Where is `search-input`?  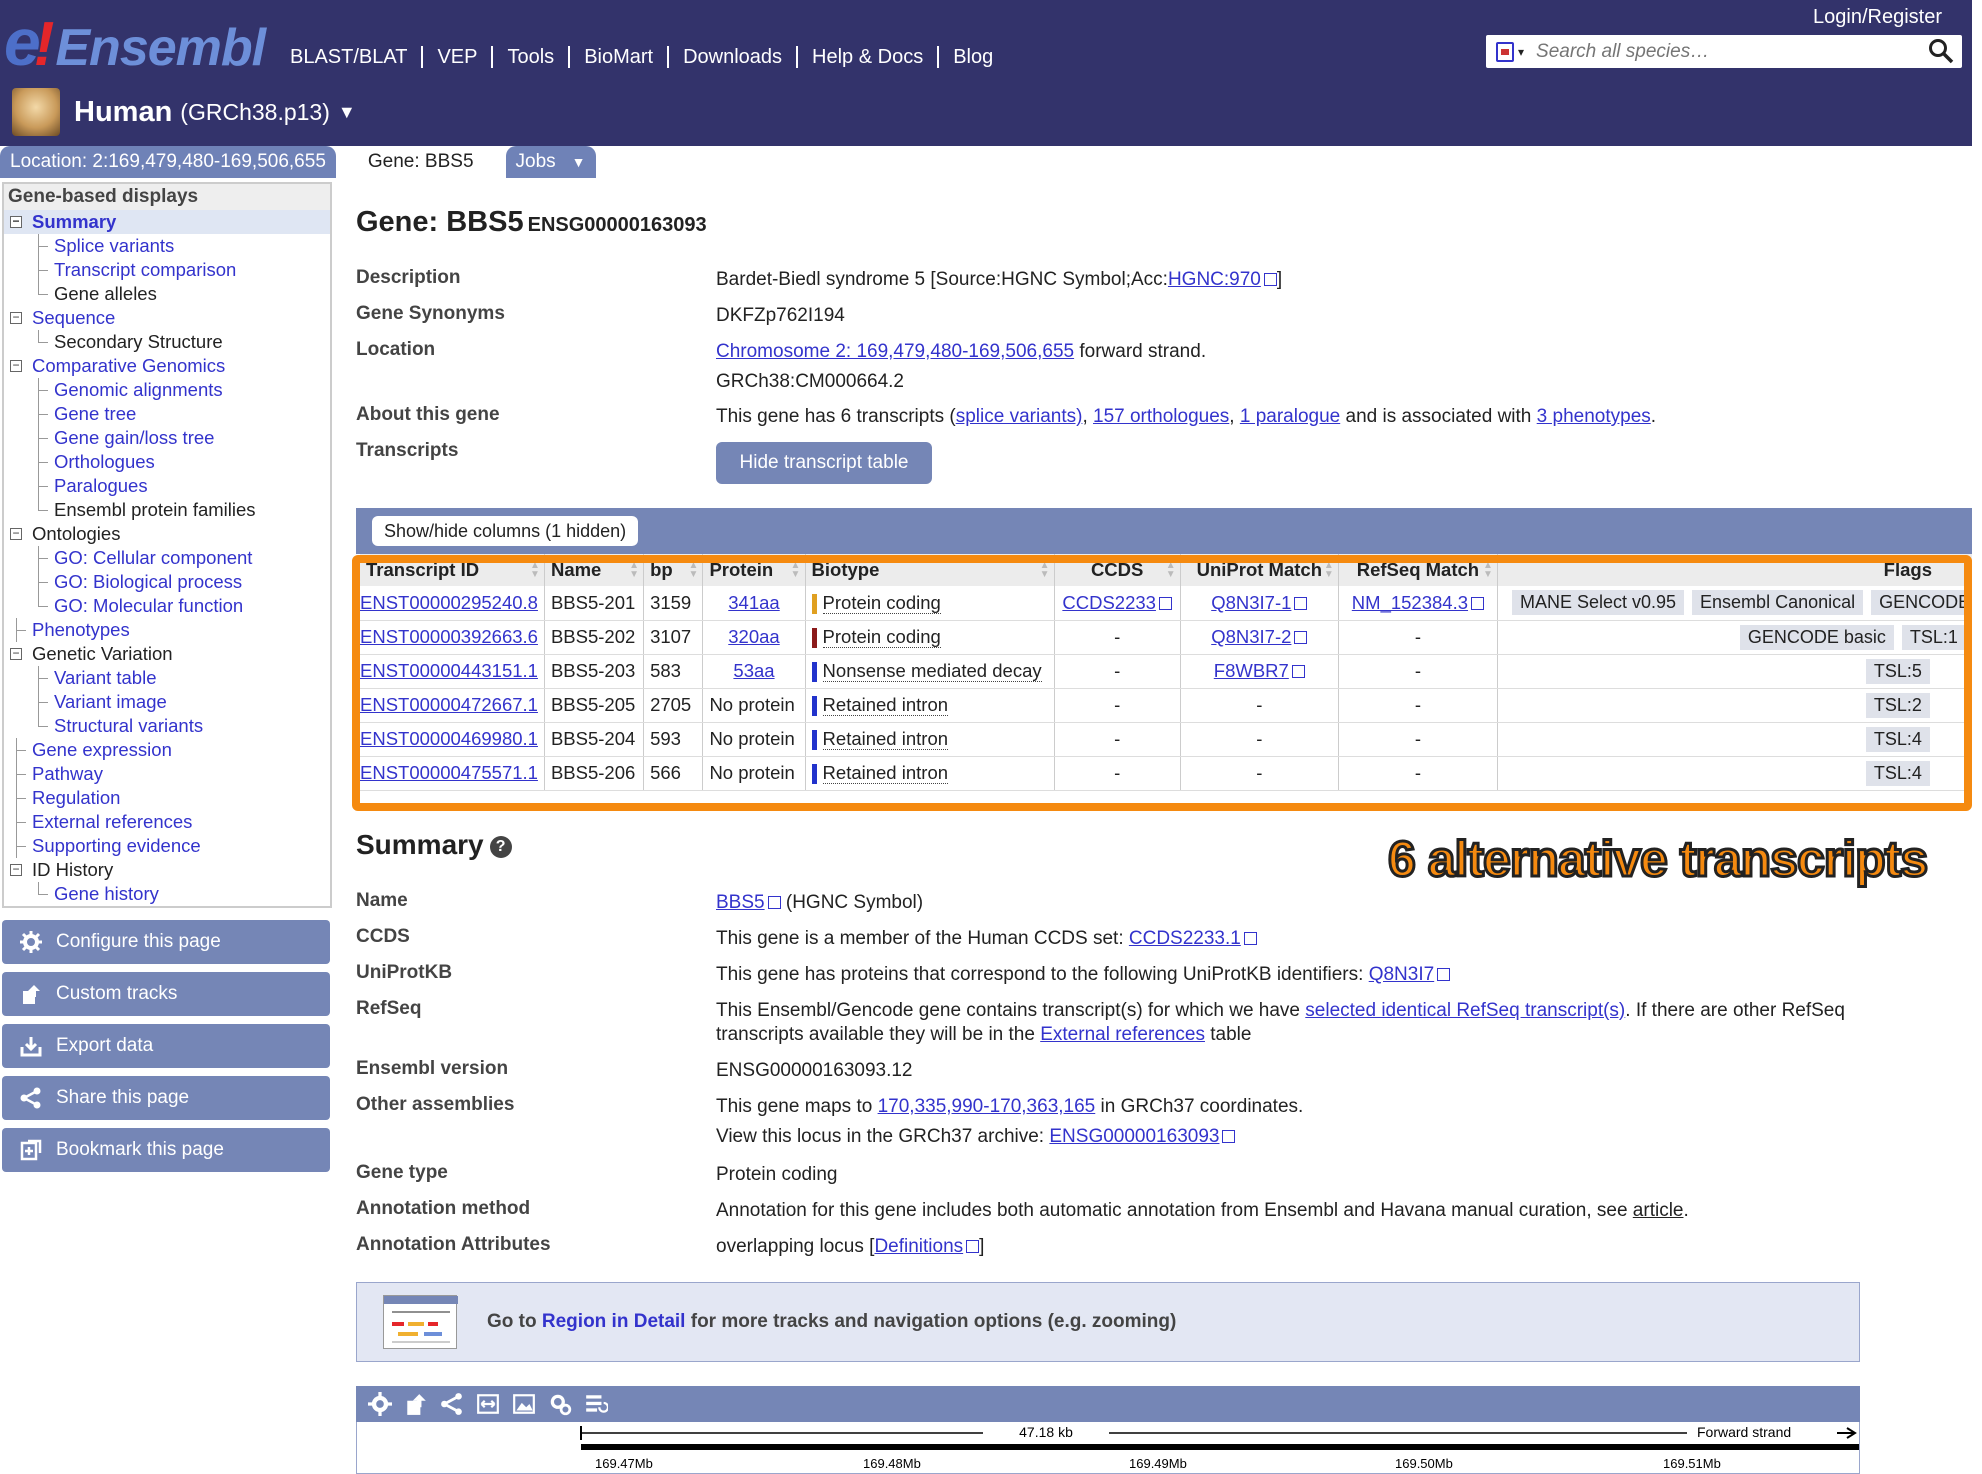
search-input is located at coordinates (1726, 51).